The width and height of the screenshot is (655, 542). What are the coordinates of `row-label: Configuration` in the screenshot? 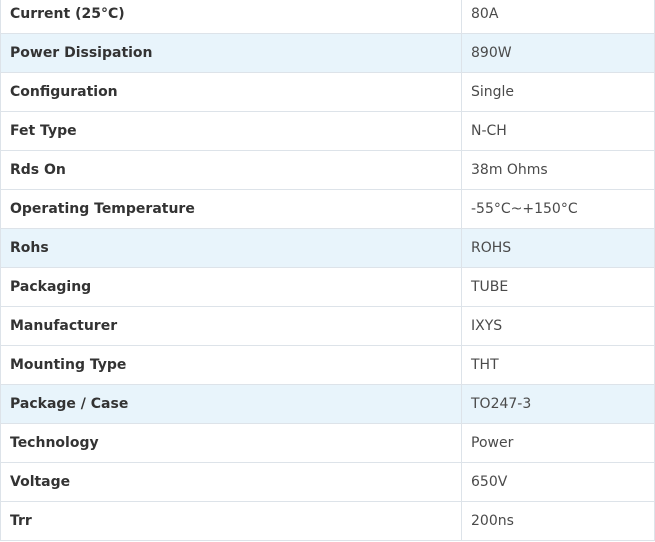 It's located at (231, 92).